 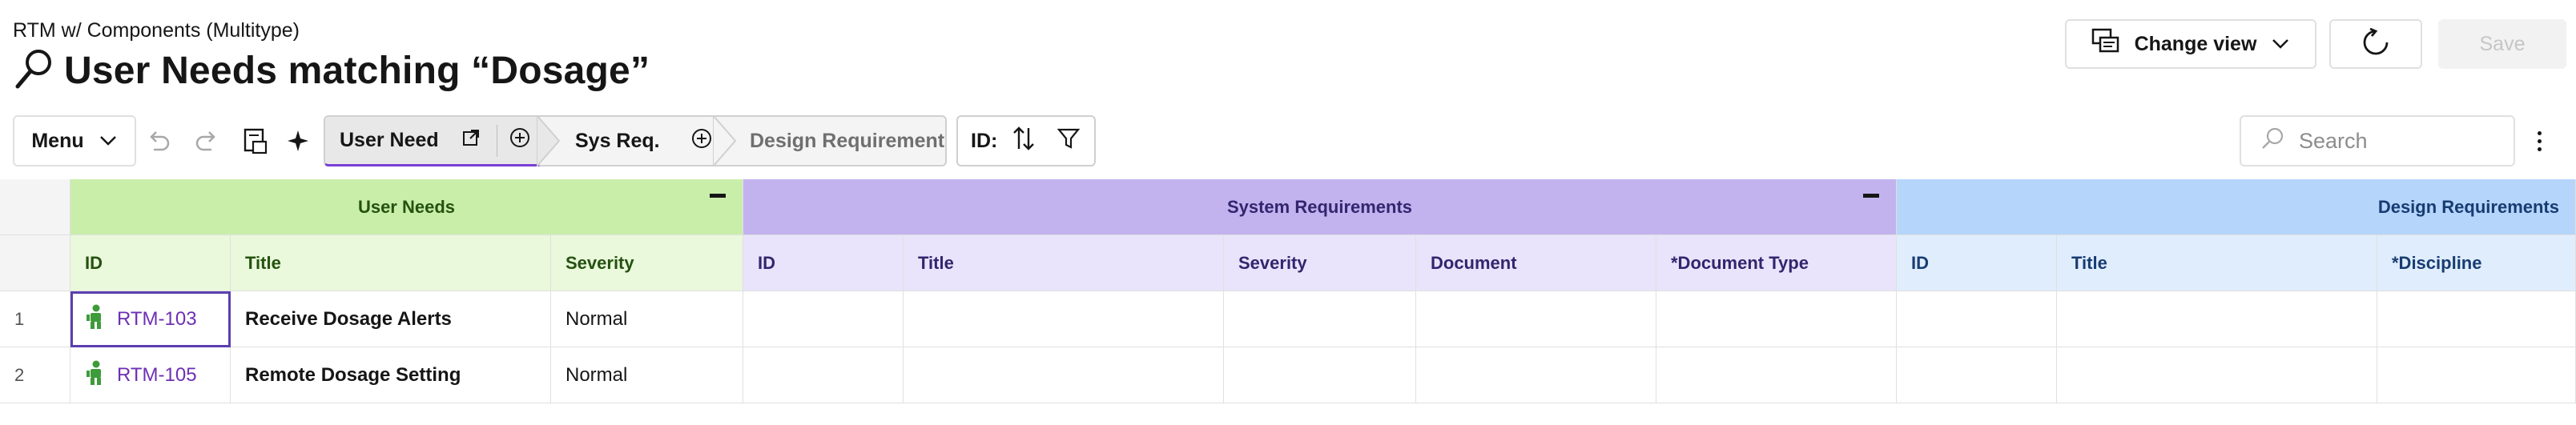 I want to click on col-header-sr-severity: Severity, so click(x=1320, y=263).